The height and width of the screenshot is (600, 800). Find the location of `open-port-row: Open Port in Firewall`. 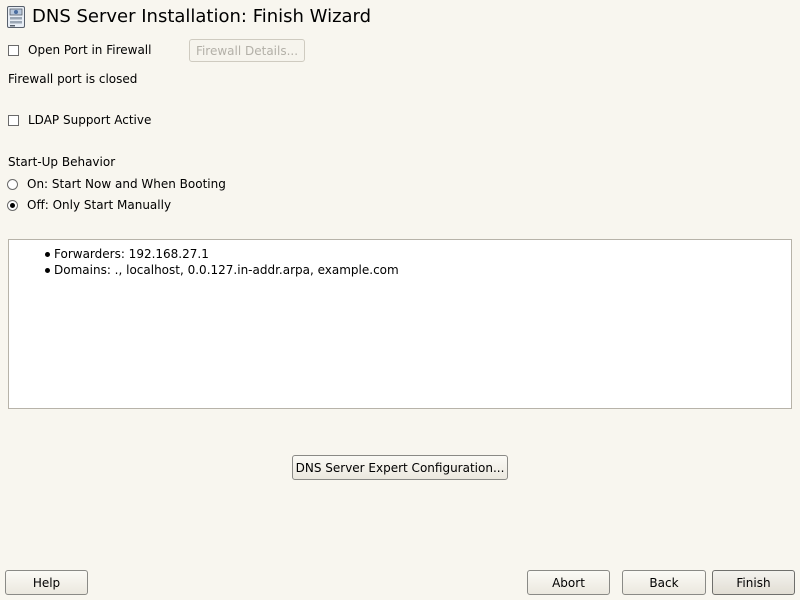

open-port-row: Open Port in Firewall is located at coordinates (79, 50).